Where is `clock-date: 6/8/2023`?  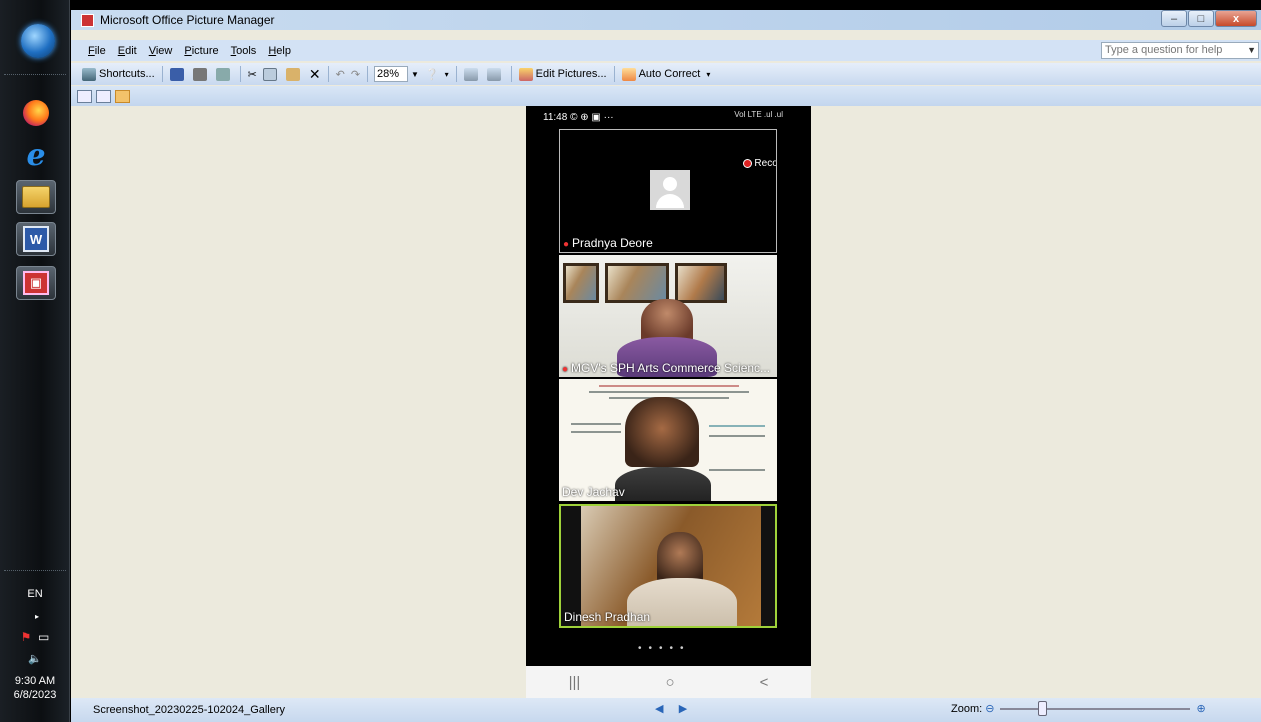 clock-date: 6/8/2023 is located at coordinates (35, 695).